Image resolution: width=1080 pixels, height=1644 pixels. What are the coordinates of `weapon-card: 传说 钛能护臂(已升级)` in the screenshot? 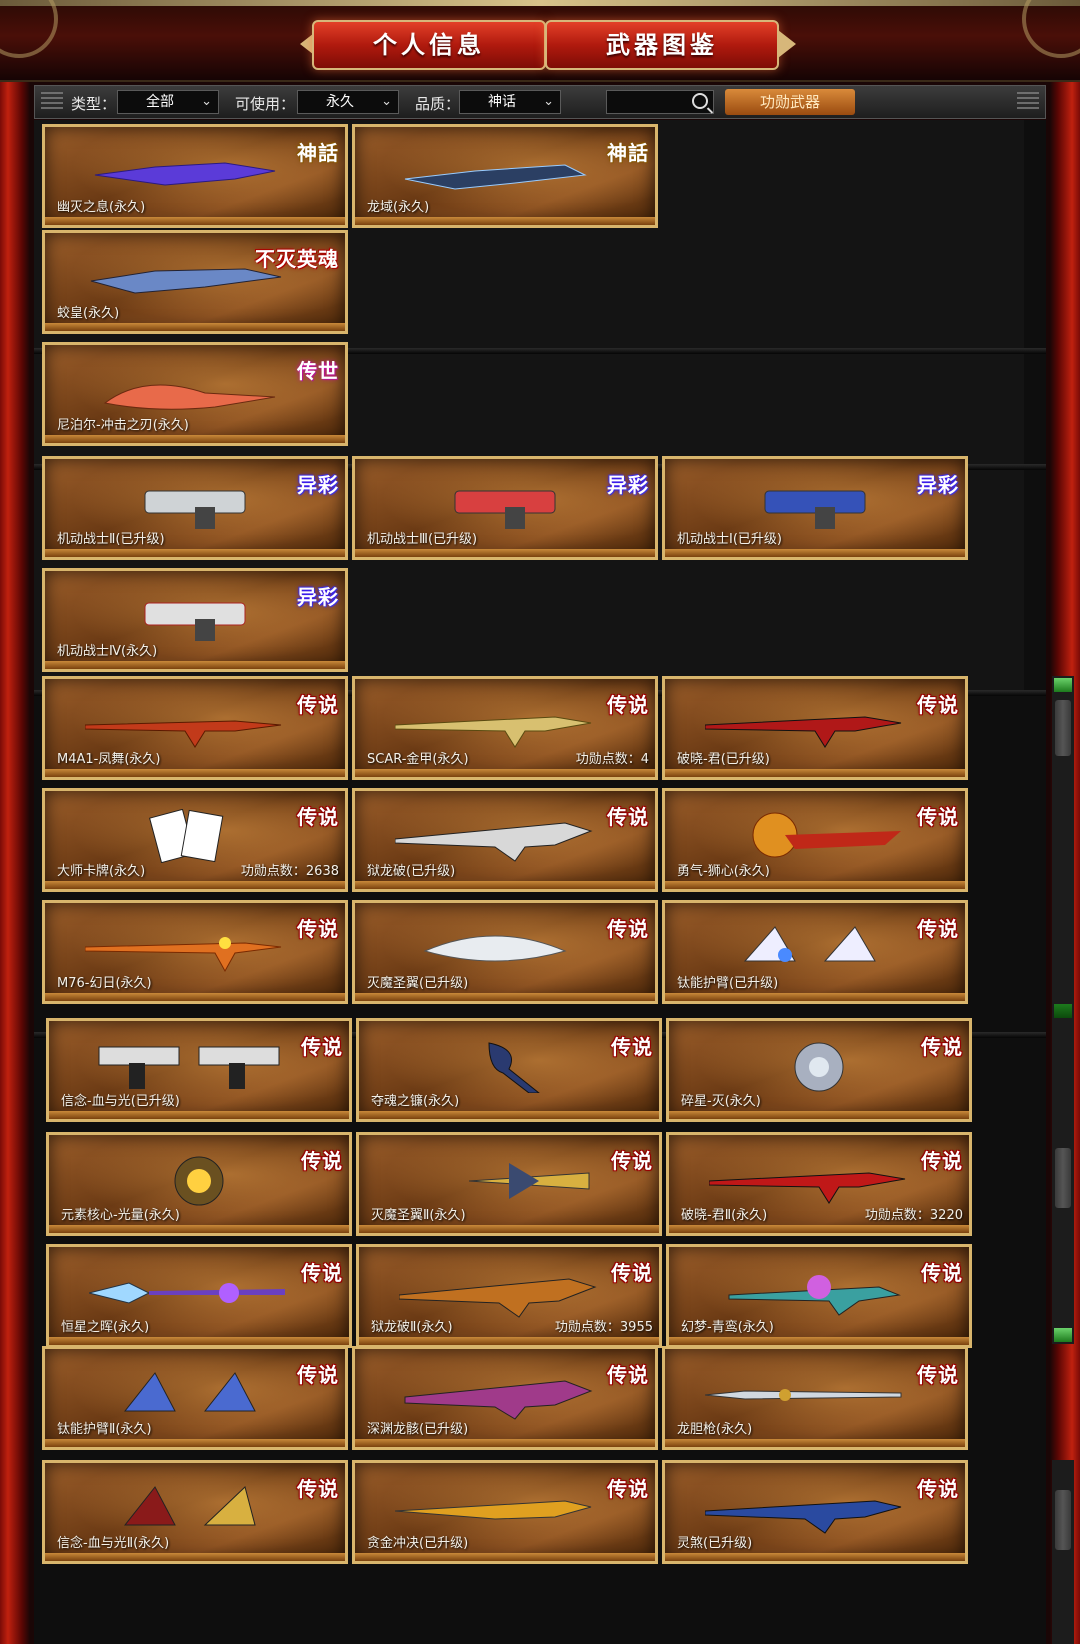 It's located at (815, 952).